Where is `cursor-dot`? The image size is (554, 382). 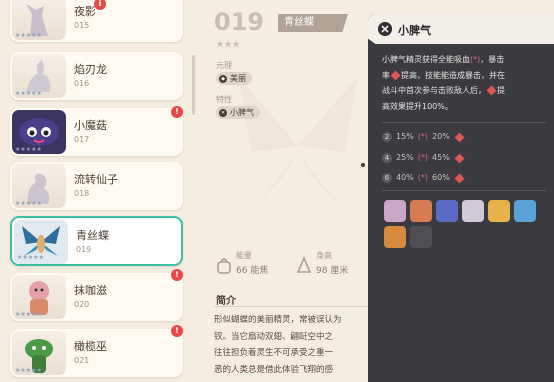 cursor-dot is located at coordinates (363, 165).